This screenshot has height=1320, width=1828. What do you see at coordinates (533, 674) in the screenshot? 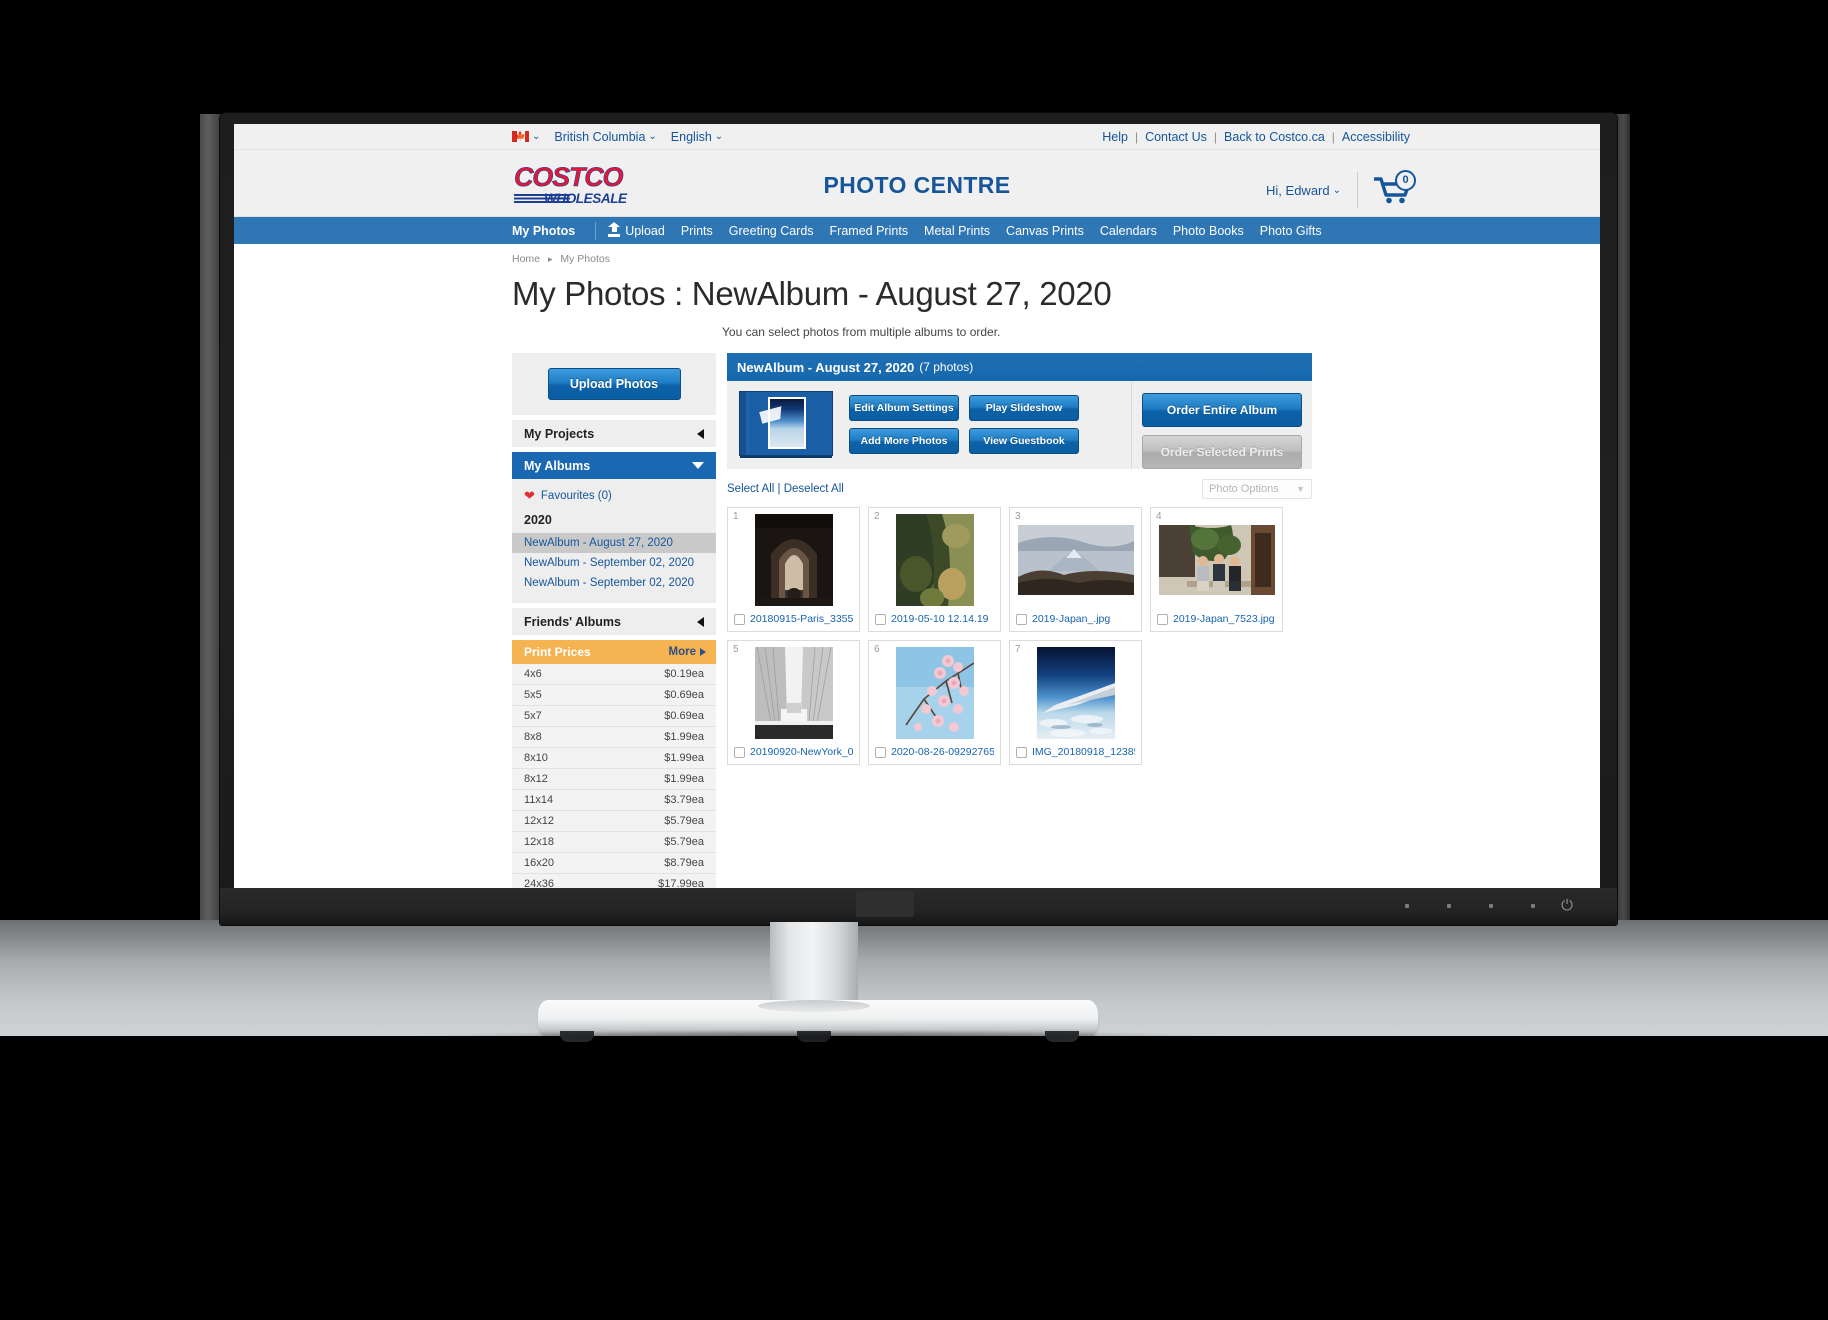
I see `price-size: 4x6` at bounding box center [533, 674].